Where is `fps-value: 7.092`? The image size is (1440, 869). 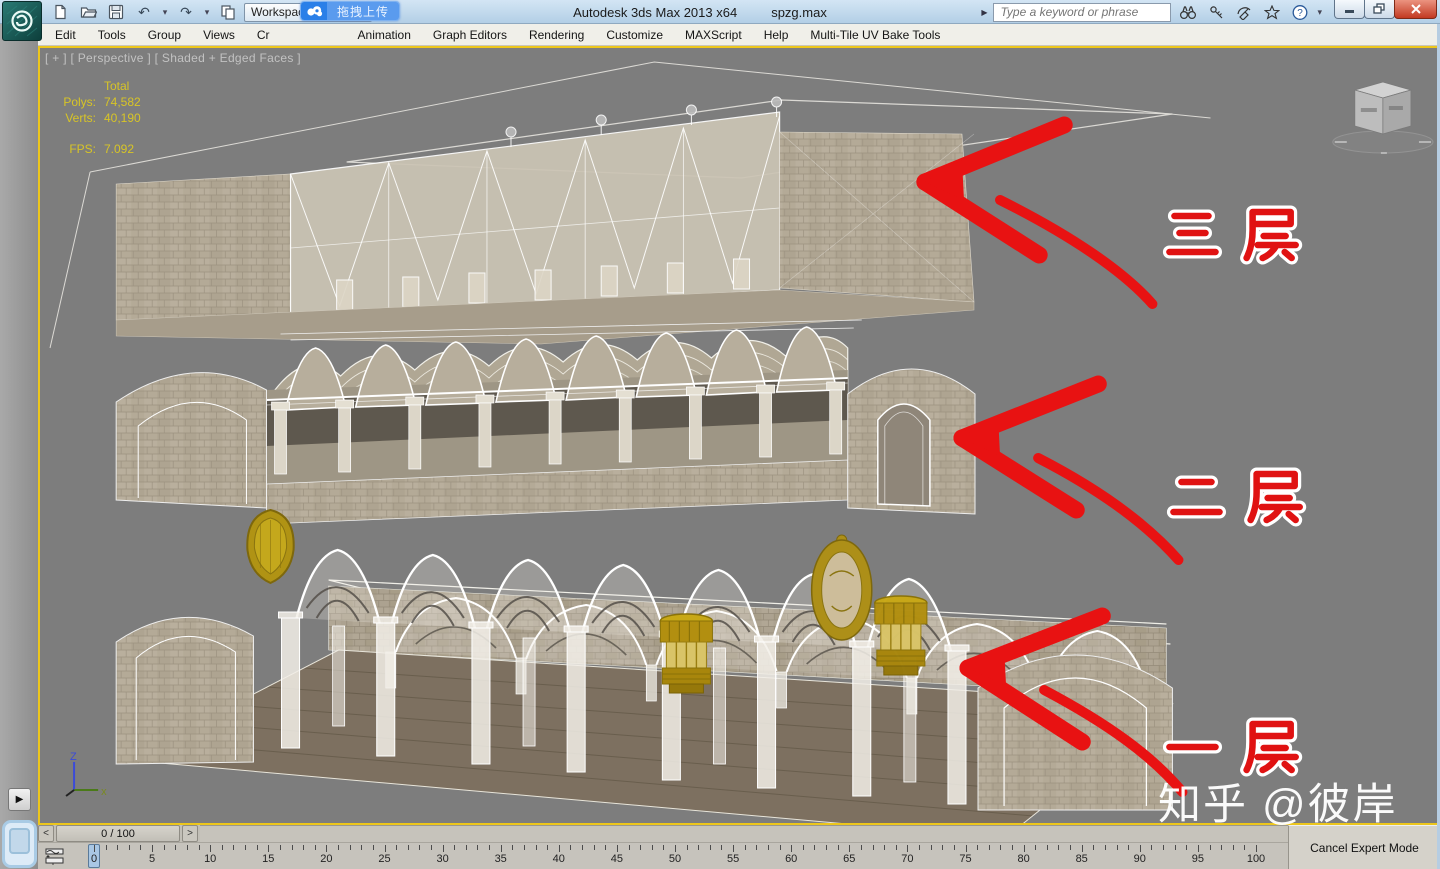 fps-value: 7.092 is located at coordinates (119, 149).